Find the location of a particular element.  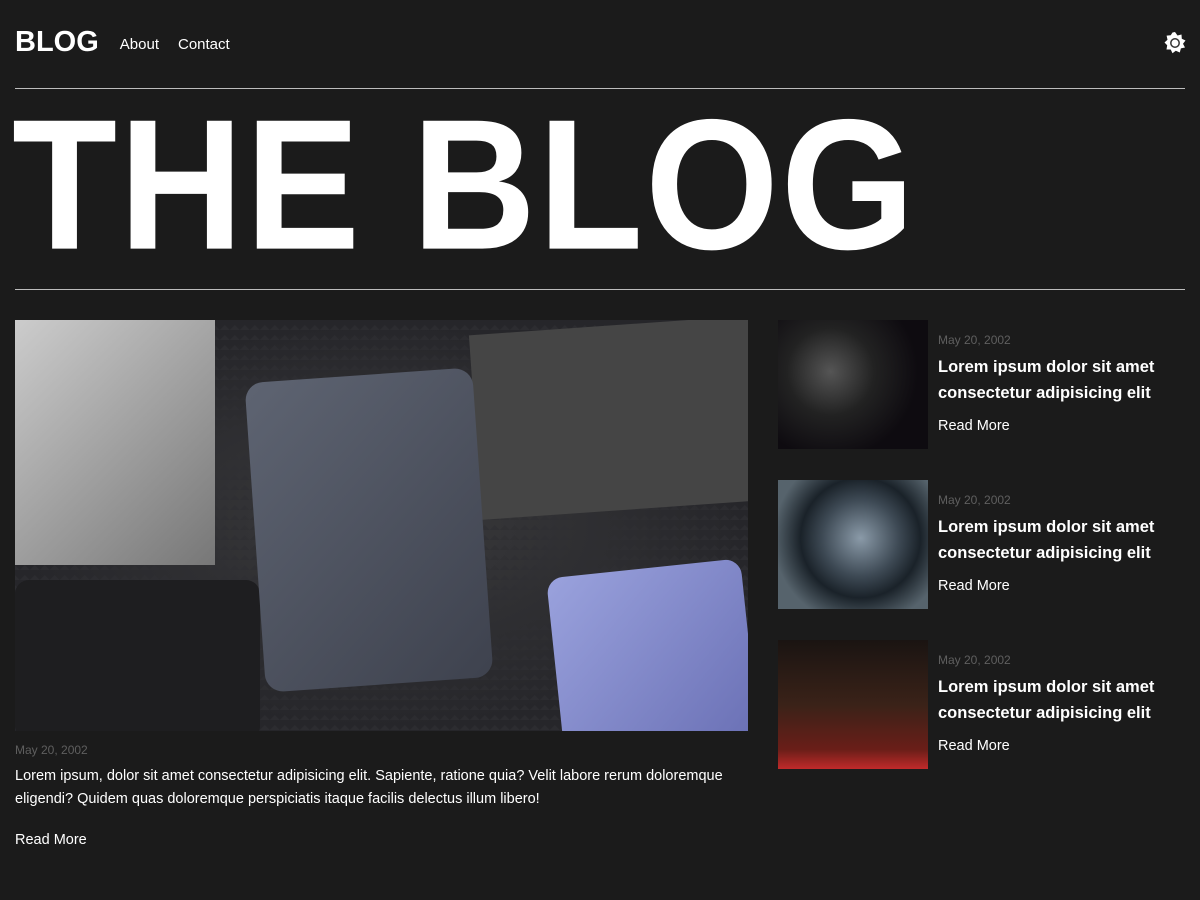

sun-icon is located at coordinates (1175, 43).